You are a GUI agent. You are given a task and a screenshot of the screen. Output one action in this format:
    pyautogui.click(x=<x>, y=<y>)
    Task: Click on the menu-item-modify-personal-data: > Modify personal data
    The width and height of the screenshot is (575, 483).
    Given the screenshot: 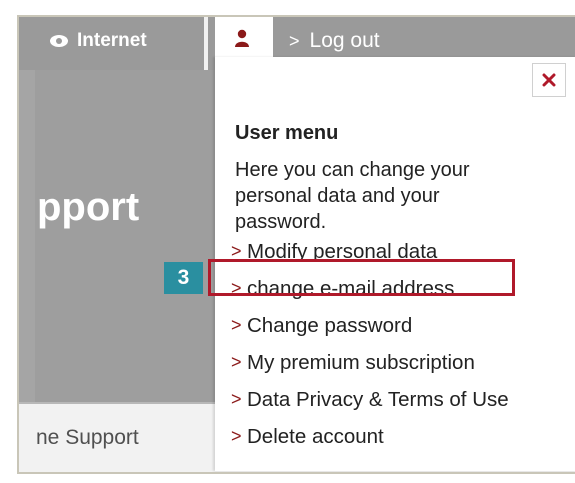 What is the action you would take?
    pyautogui.click(x=401, y=251)
    